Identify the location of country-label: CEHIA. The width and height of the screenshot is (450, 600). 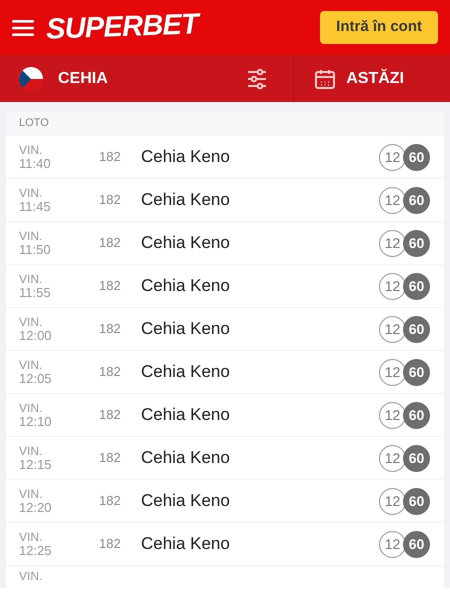
(83, 78).